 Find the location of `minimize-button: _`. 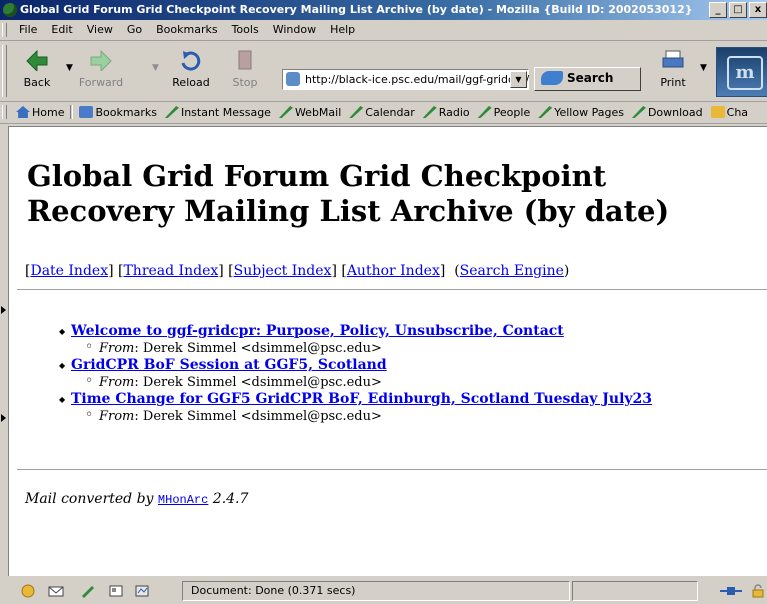

minimize-button: _ is located at coordinates (718, 10).